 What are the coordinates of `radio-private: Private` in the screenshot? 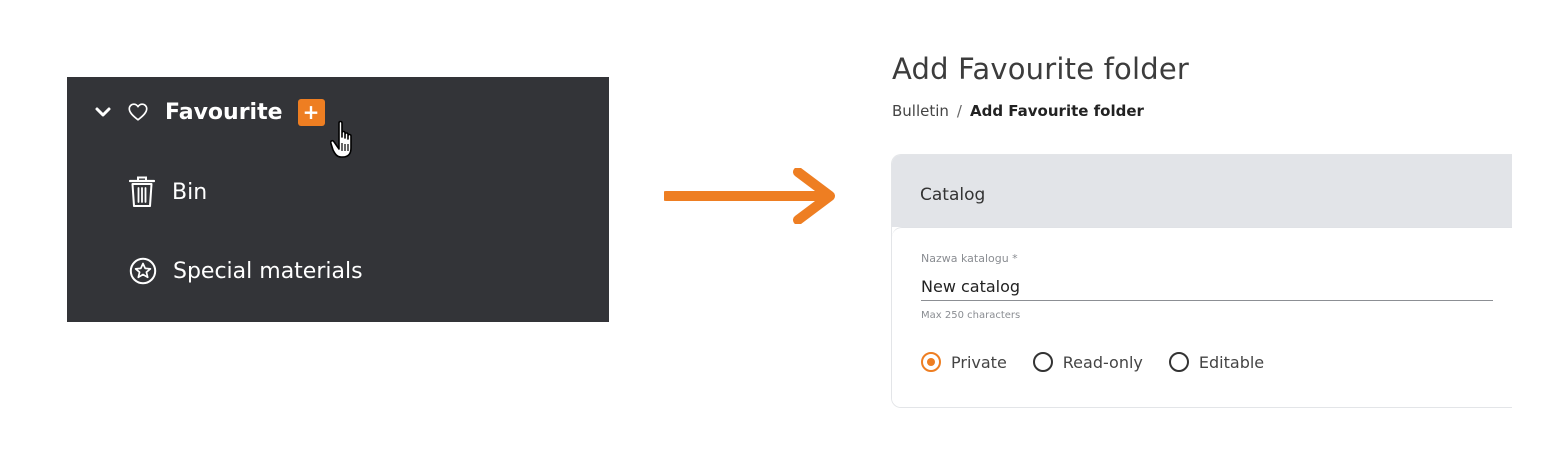 It's located at (964, 362).